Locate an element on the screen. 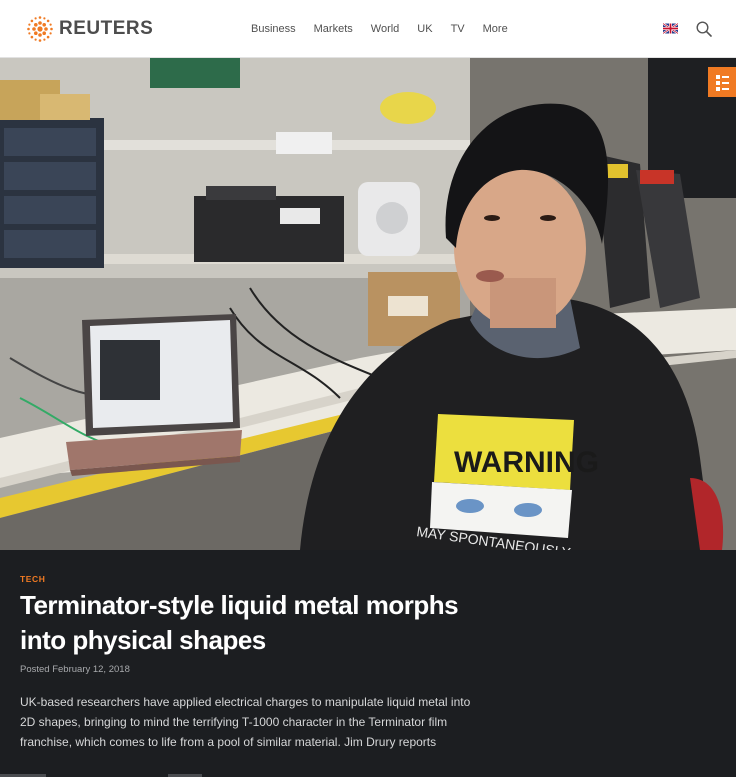 The image size is (736, 777). article-posted-date: Posted February 12, 2018 is located at coordinates (75, 669).